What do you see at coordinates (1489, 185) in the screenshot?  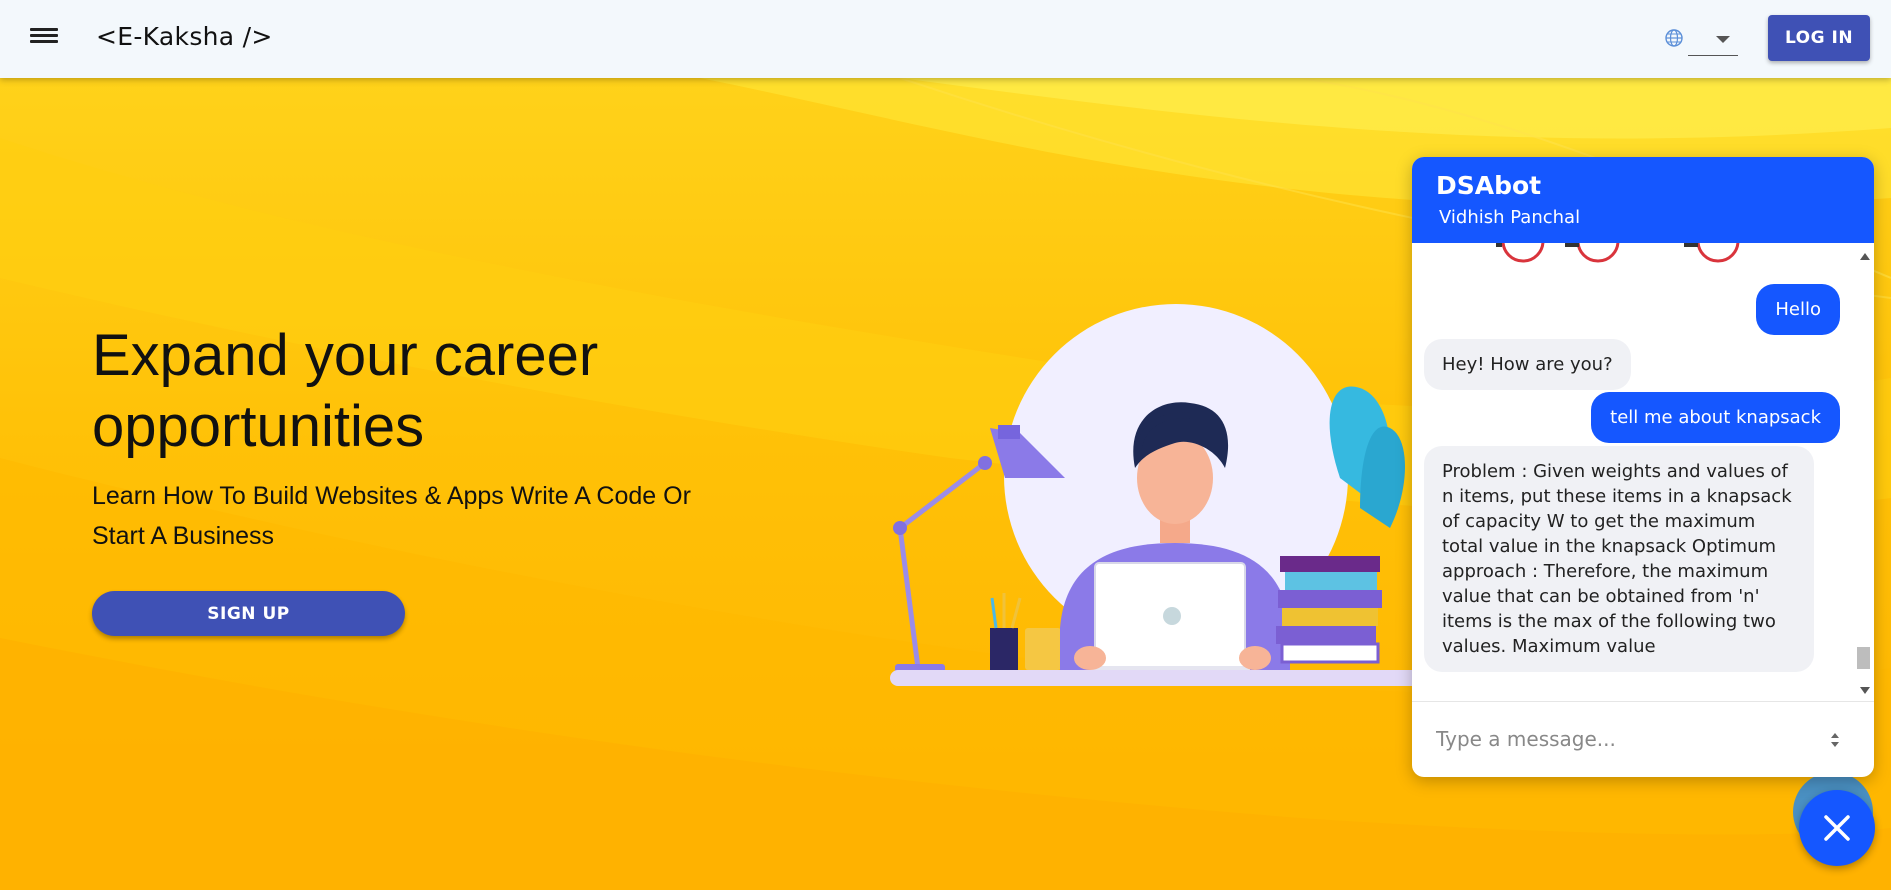 I see `chat-title: DSAbot` at bounding box center [1489, 185].